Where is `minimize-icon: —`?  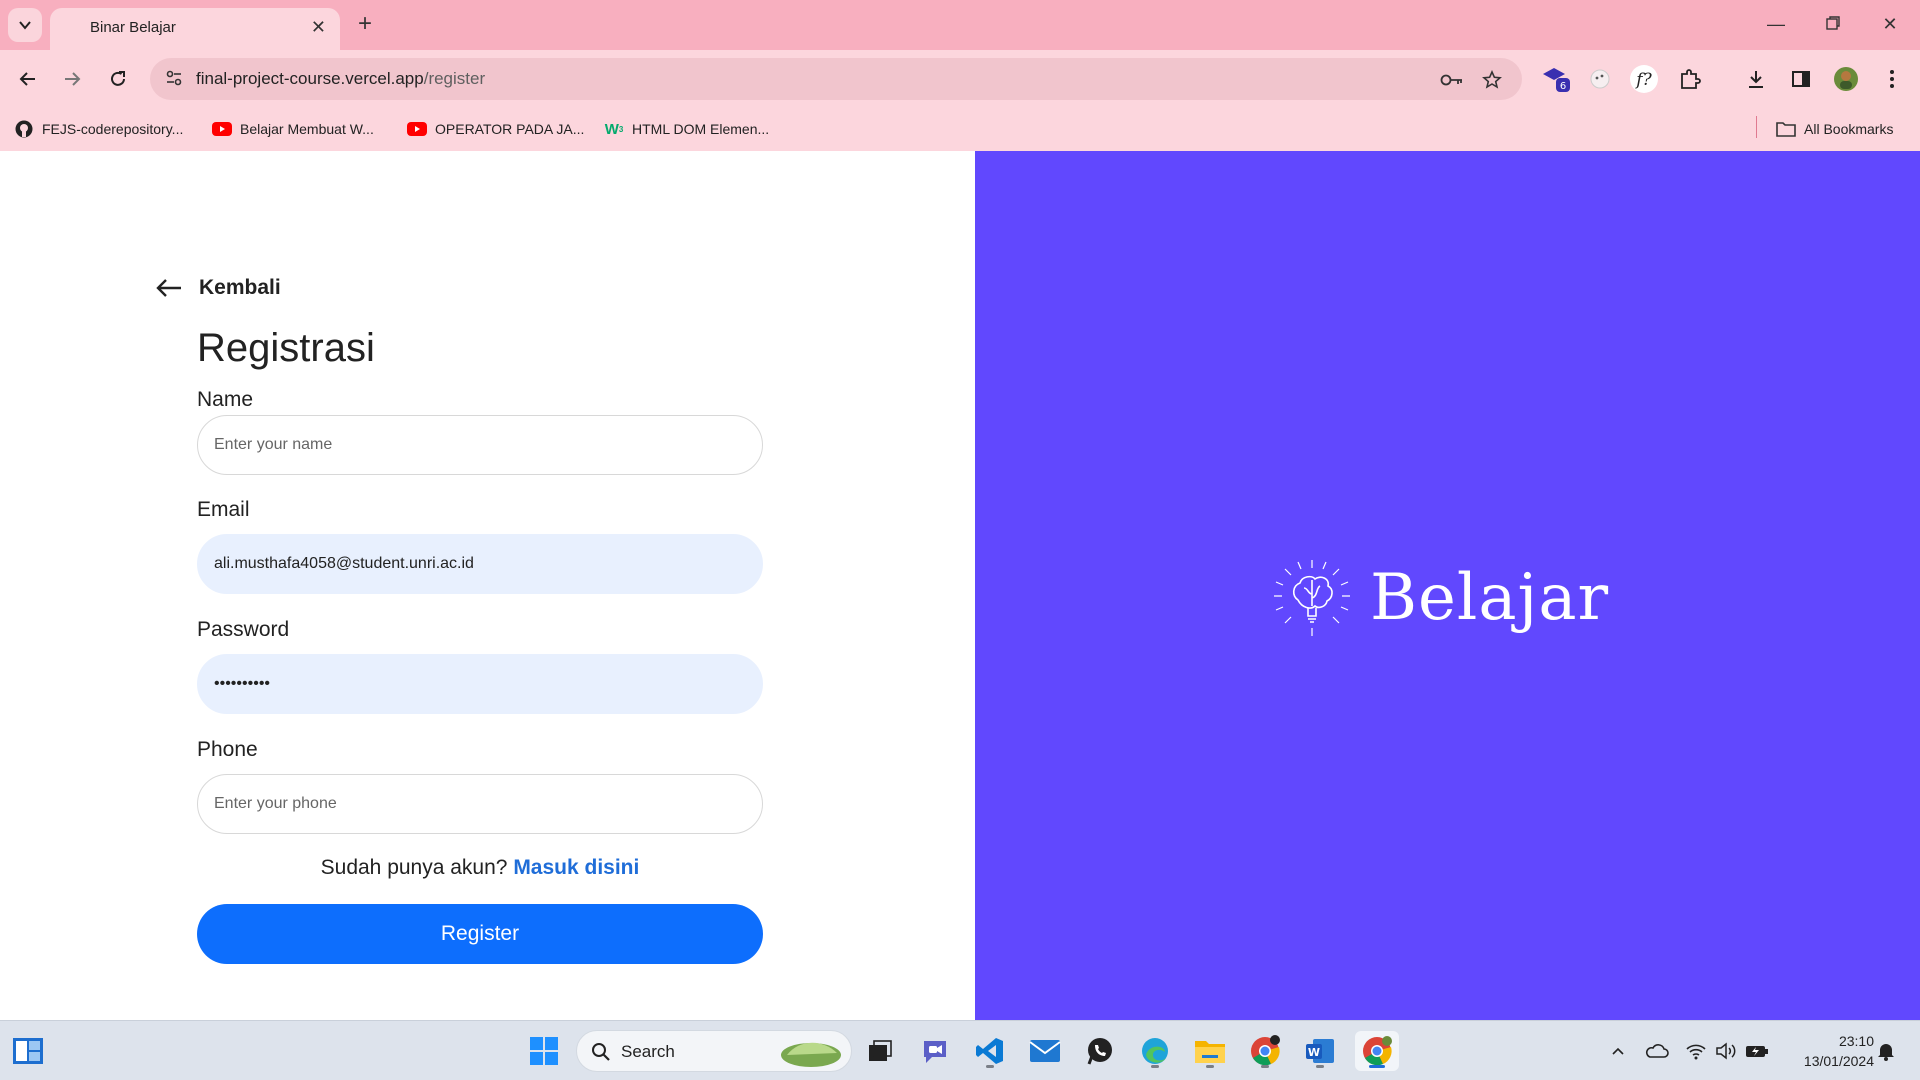
minimize-icon: — is located at coordinates (1776, 24).